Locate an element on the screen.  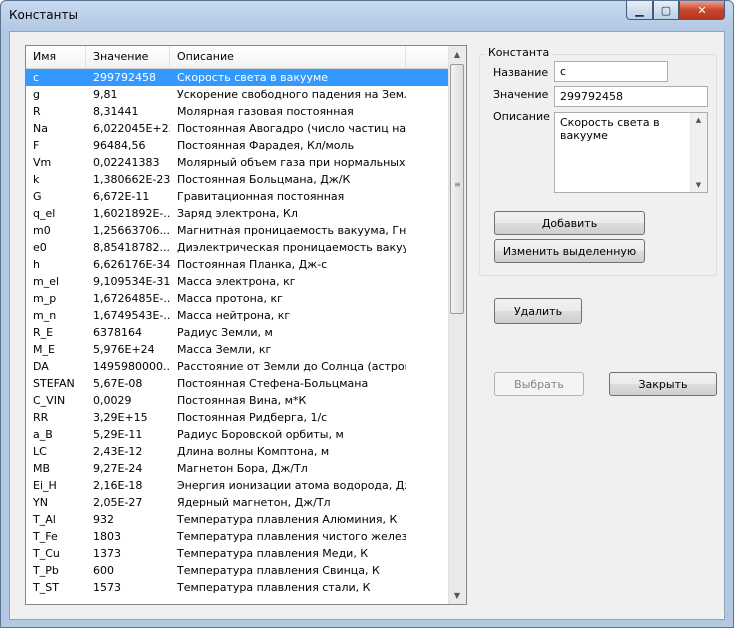
minimize-button: ▁ is located at coordinates (639, 10).